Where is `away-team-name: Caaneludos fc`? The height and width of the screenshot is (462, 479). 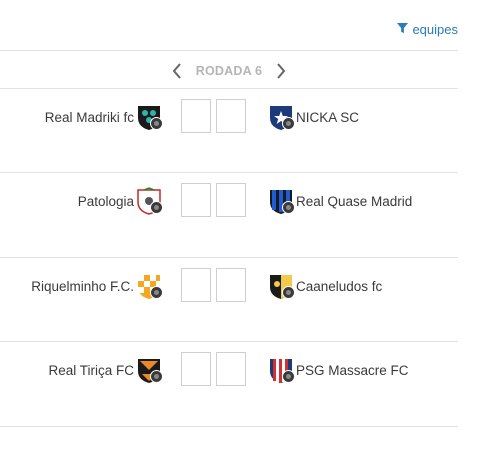 away-team-name: Caaneludos fc is located at coordinates (339, 286).